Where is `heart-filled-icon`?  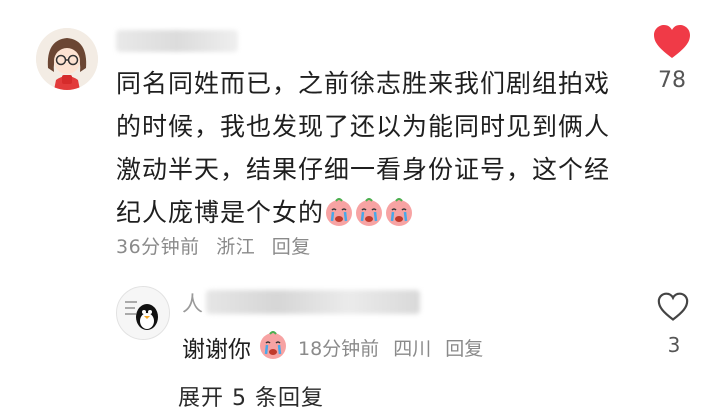
heart-filled-icon is located at coordinates (672, 41).